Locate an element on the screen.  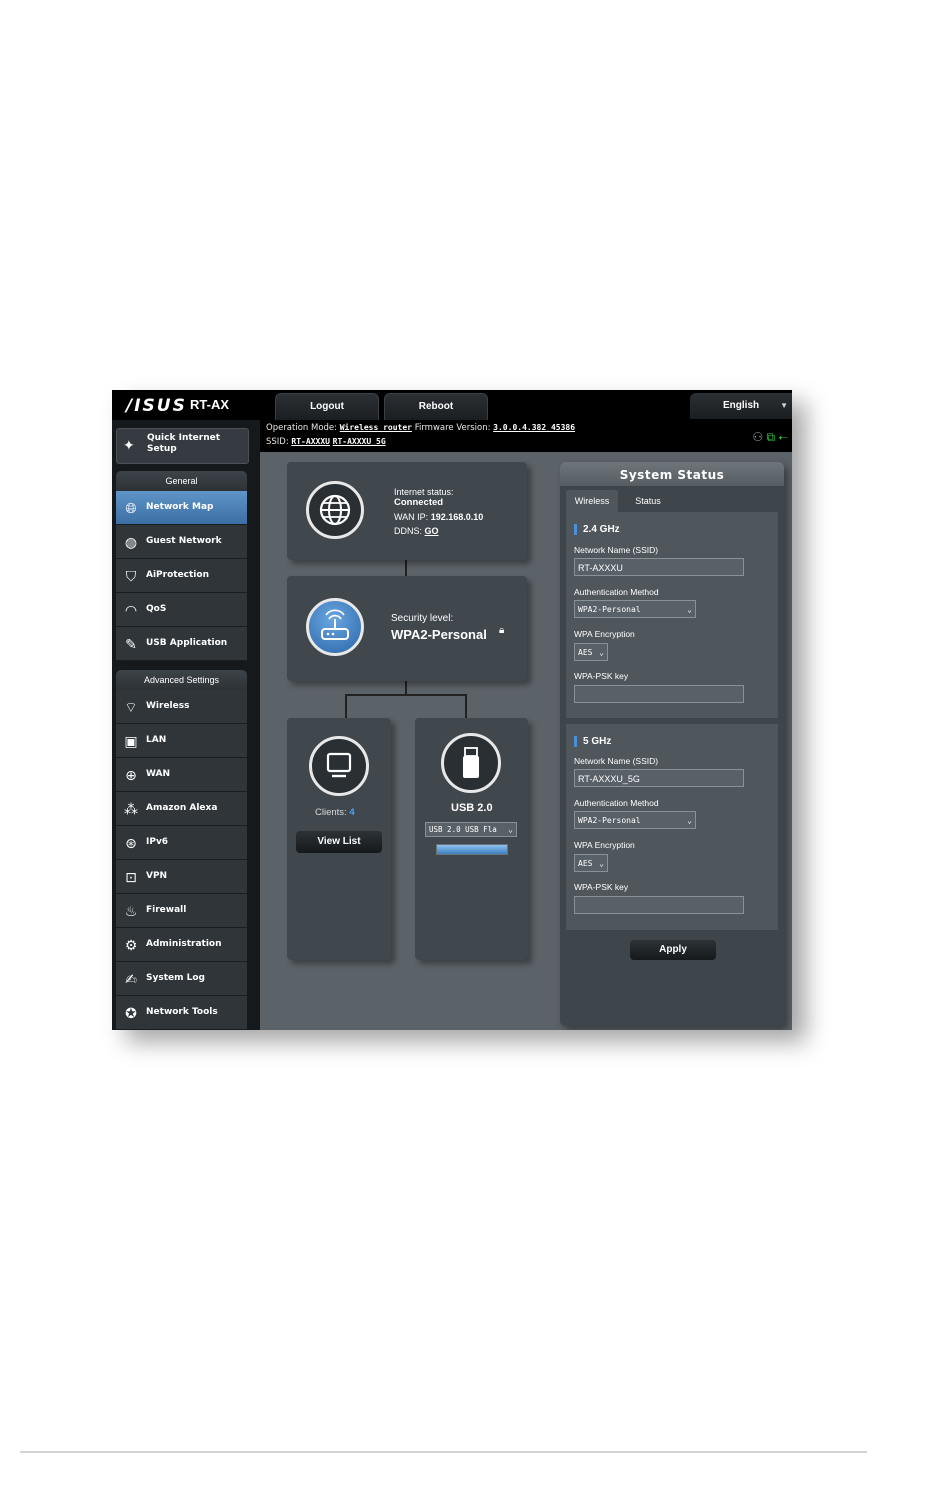
wan-ip-line: WAN IP: 192.168.0.10 is located at coordinates (438, 517).